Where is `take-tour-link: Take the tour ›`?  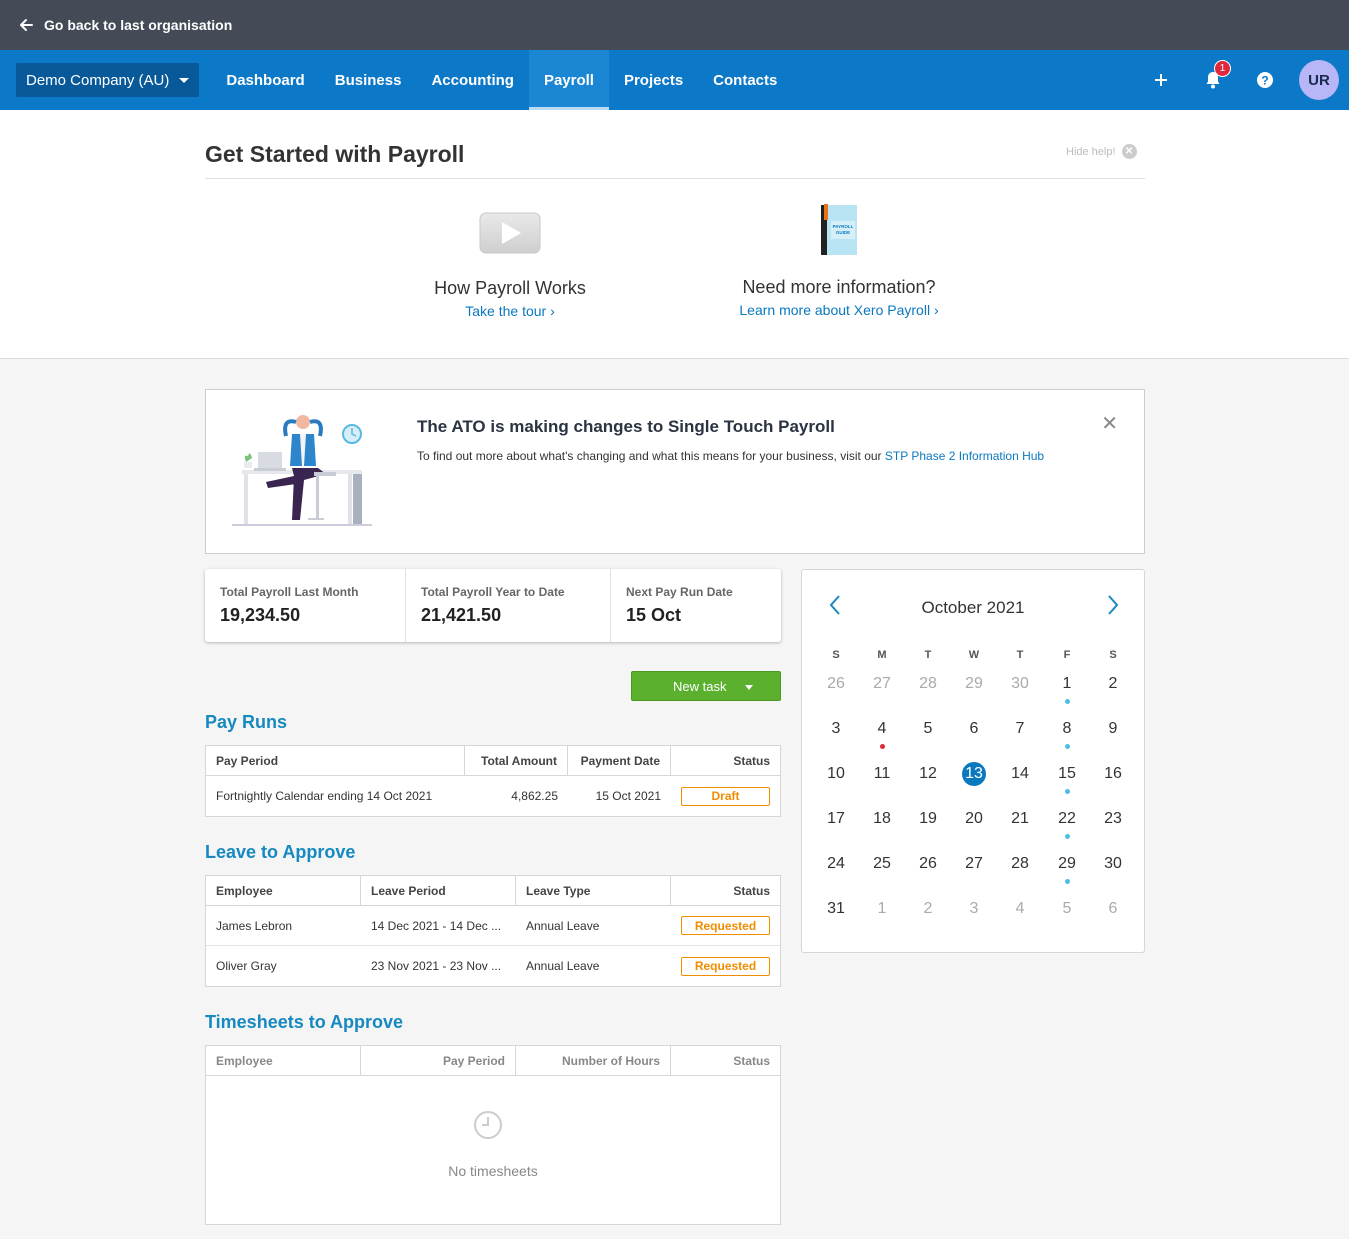 take-tour-link: Take the tour › is located at coordinates (510, 311).